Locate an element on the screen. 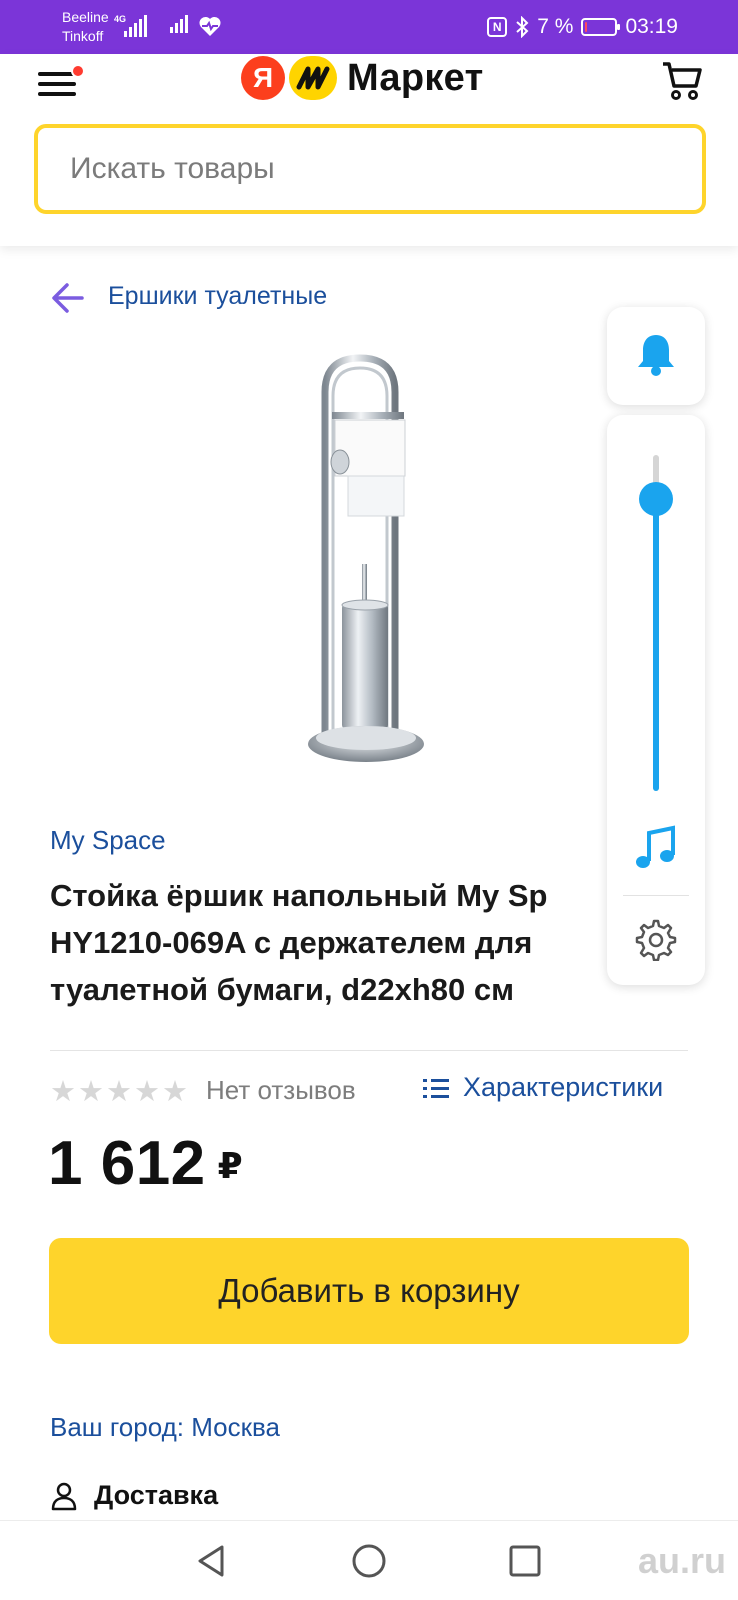 The image size is (738, 1600). reviews-count: Нет отзывов is located at coordinates (281, 1090).